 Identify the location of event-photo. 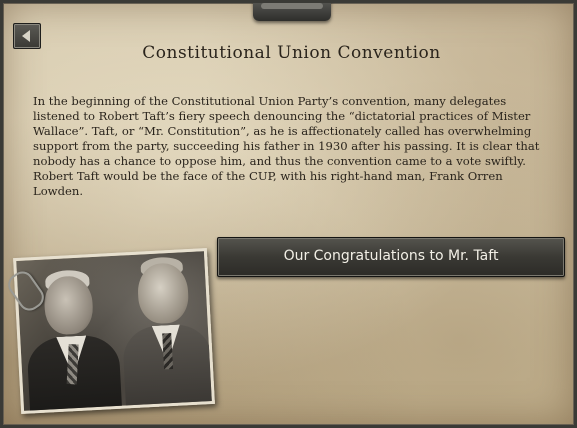
(114, 331).